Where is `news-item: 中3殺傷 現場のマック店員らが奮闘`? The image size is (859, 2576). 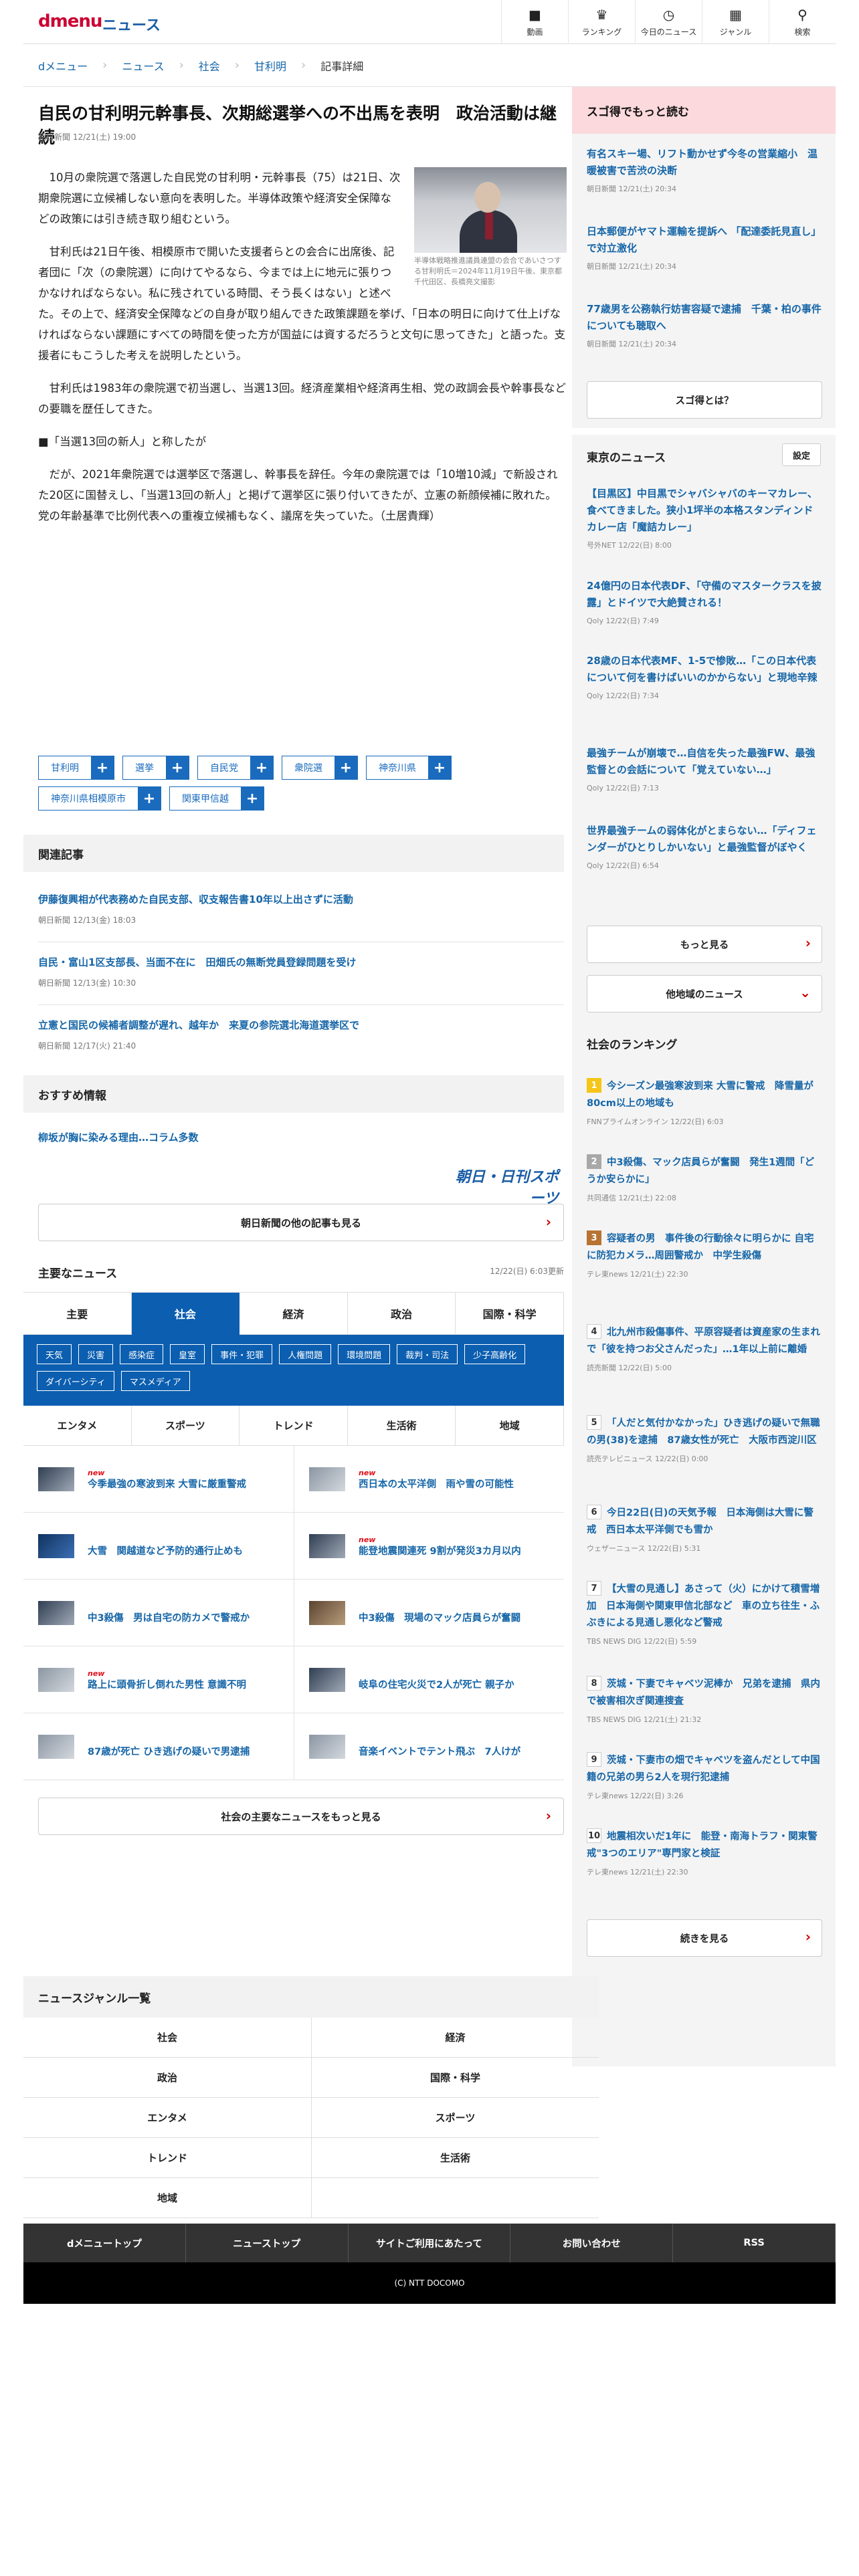
news-item: 中3殺傷 現場のマック店員らが奮闘 is located at coordinates (429, 1613).